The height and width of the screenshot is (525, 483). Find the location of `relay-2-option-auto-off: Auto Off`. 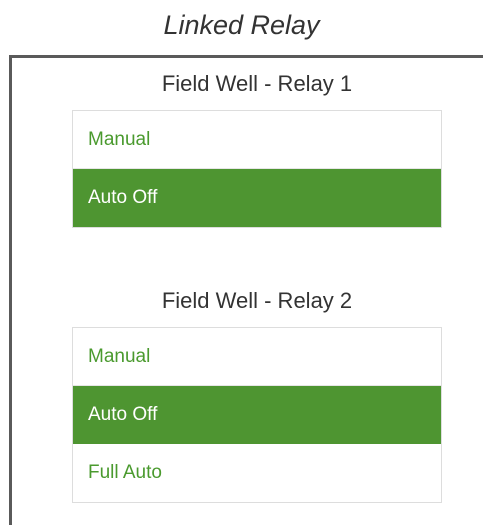

relay-2-option-auto-off: Auto Off is located at coordinates (257, 415).